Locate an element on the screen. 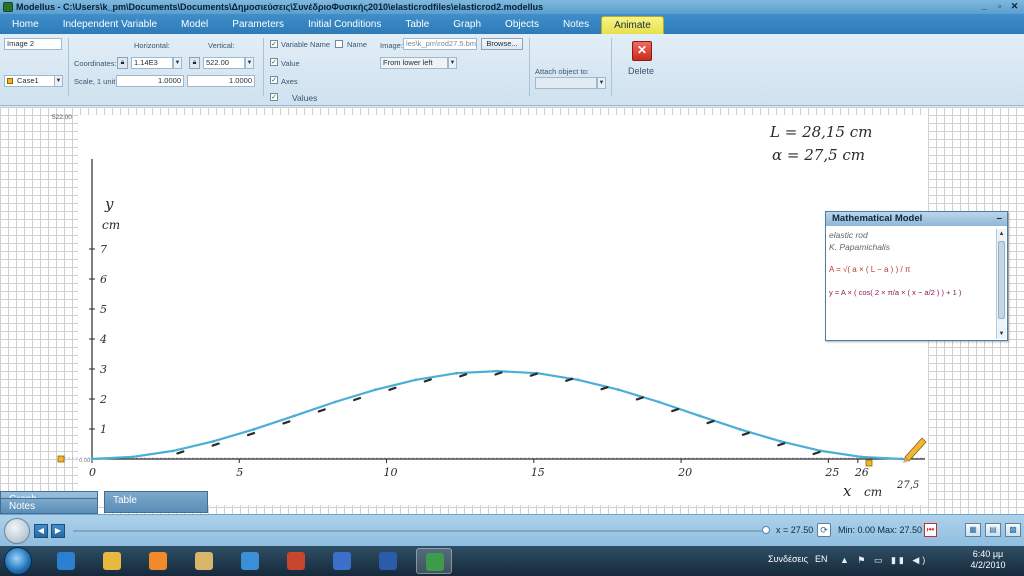  math-model-scrollbar: ▲ ▼ is located at coordinates (1001, 284).